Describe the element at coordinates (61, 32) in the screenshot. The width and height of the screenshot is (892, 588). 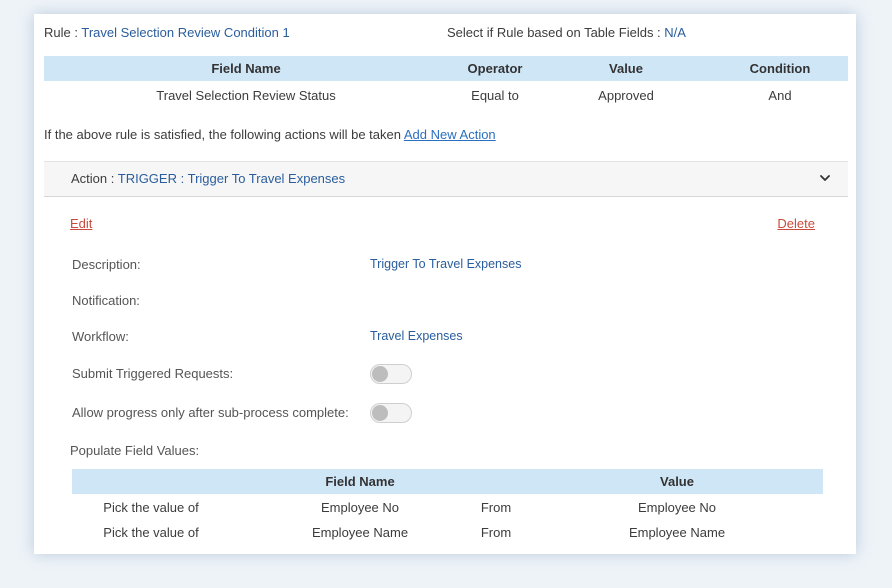
I see `rule-label: Rule :` at that location.